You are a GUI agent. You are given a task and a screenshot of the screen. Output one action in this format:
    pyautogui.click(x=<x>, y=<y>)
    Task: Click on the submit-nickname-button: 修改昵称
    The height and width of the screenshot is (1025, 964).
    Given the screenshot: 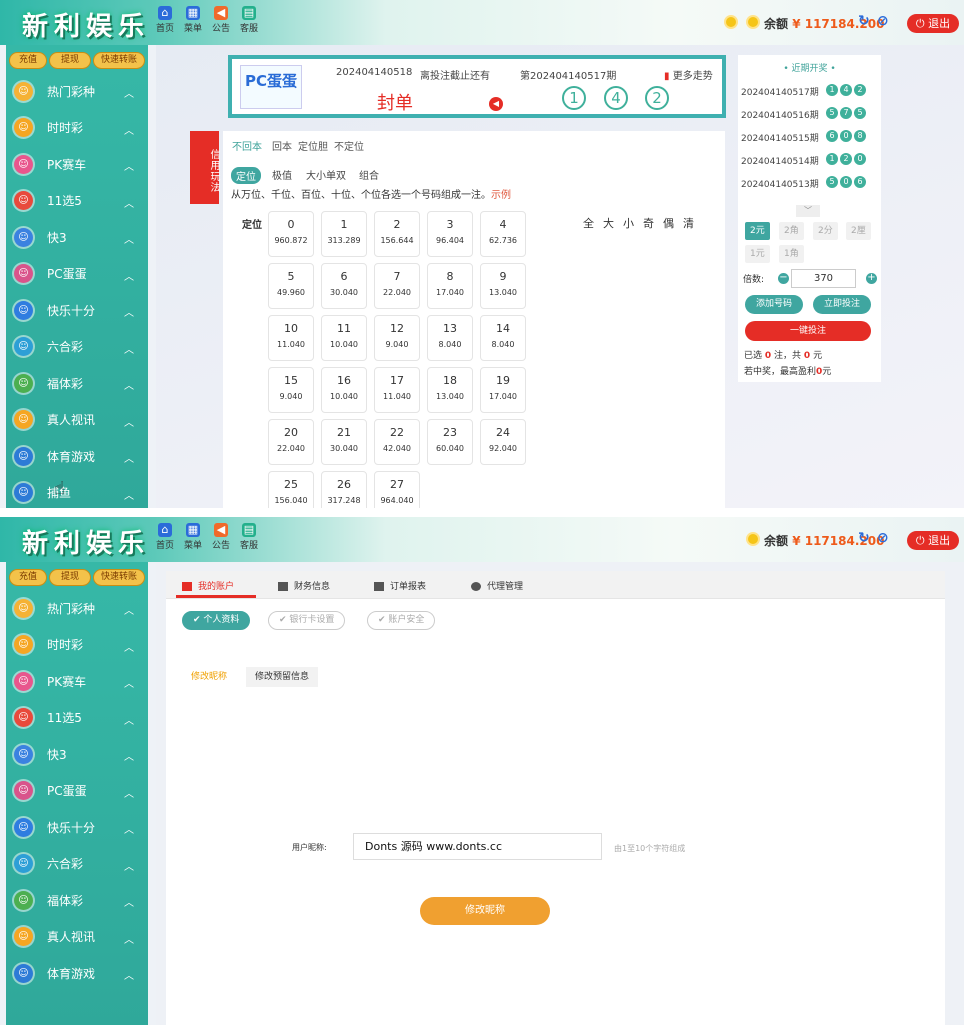 What is the action you would take?
    pyautogui.click(x=485, y=911)
    